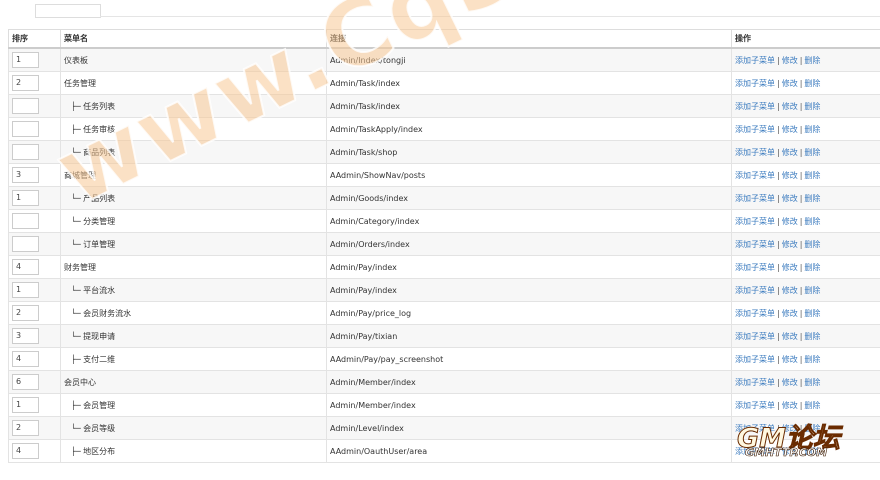  I want to click on link-cell: Admin/Member/index, so click(529, 405).